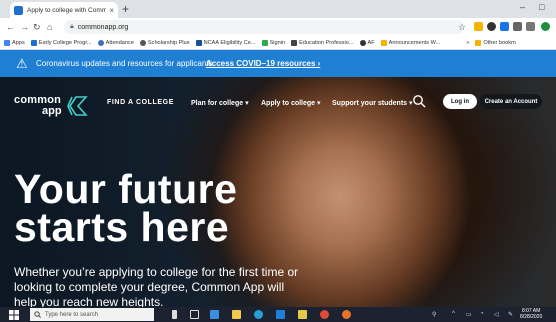 This screenshot has height=322, width=556. I want to click on taskbar-search-placeholder: Type here to search, so click(72, 314).